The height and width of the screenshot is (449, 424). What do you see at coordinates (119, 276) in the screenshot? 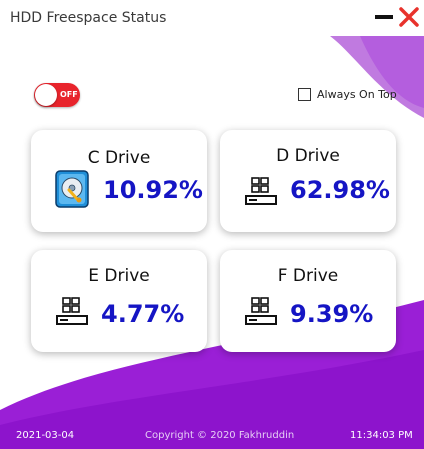
I see `drive-title: E Drive` at bounding box center [119, 276].